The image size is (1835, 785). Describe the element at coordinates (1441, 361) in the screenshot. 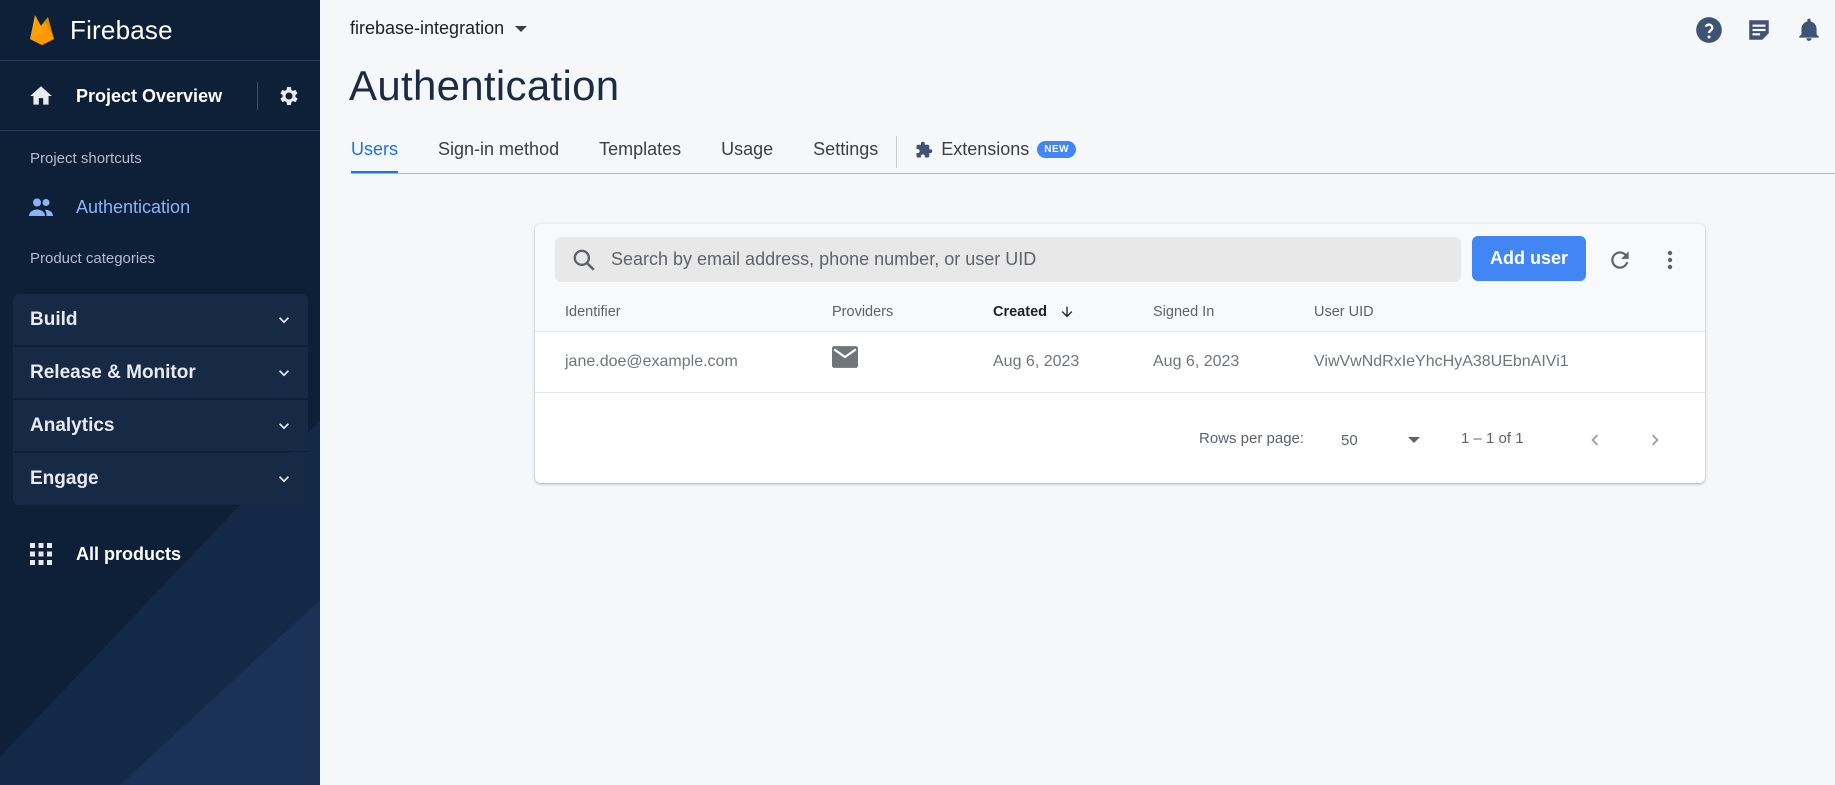

I see `cell-user-uid: ViwVwNdRxIeYhcHyA38UEbnAIVi1` at that location.